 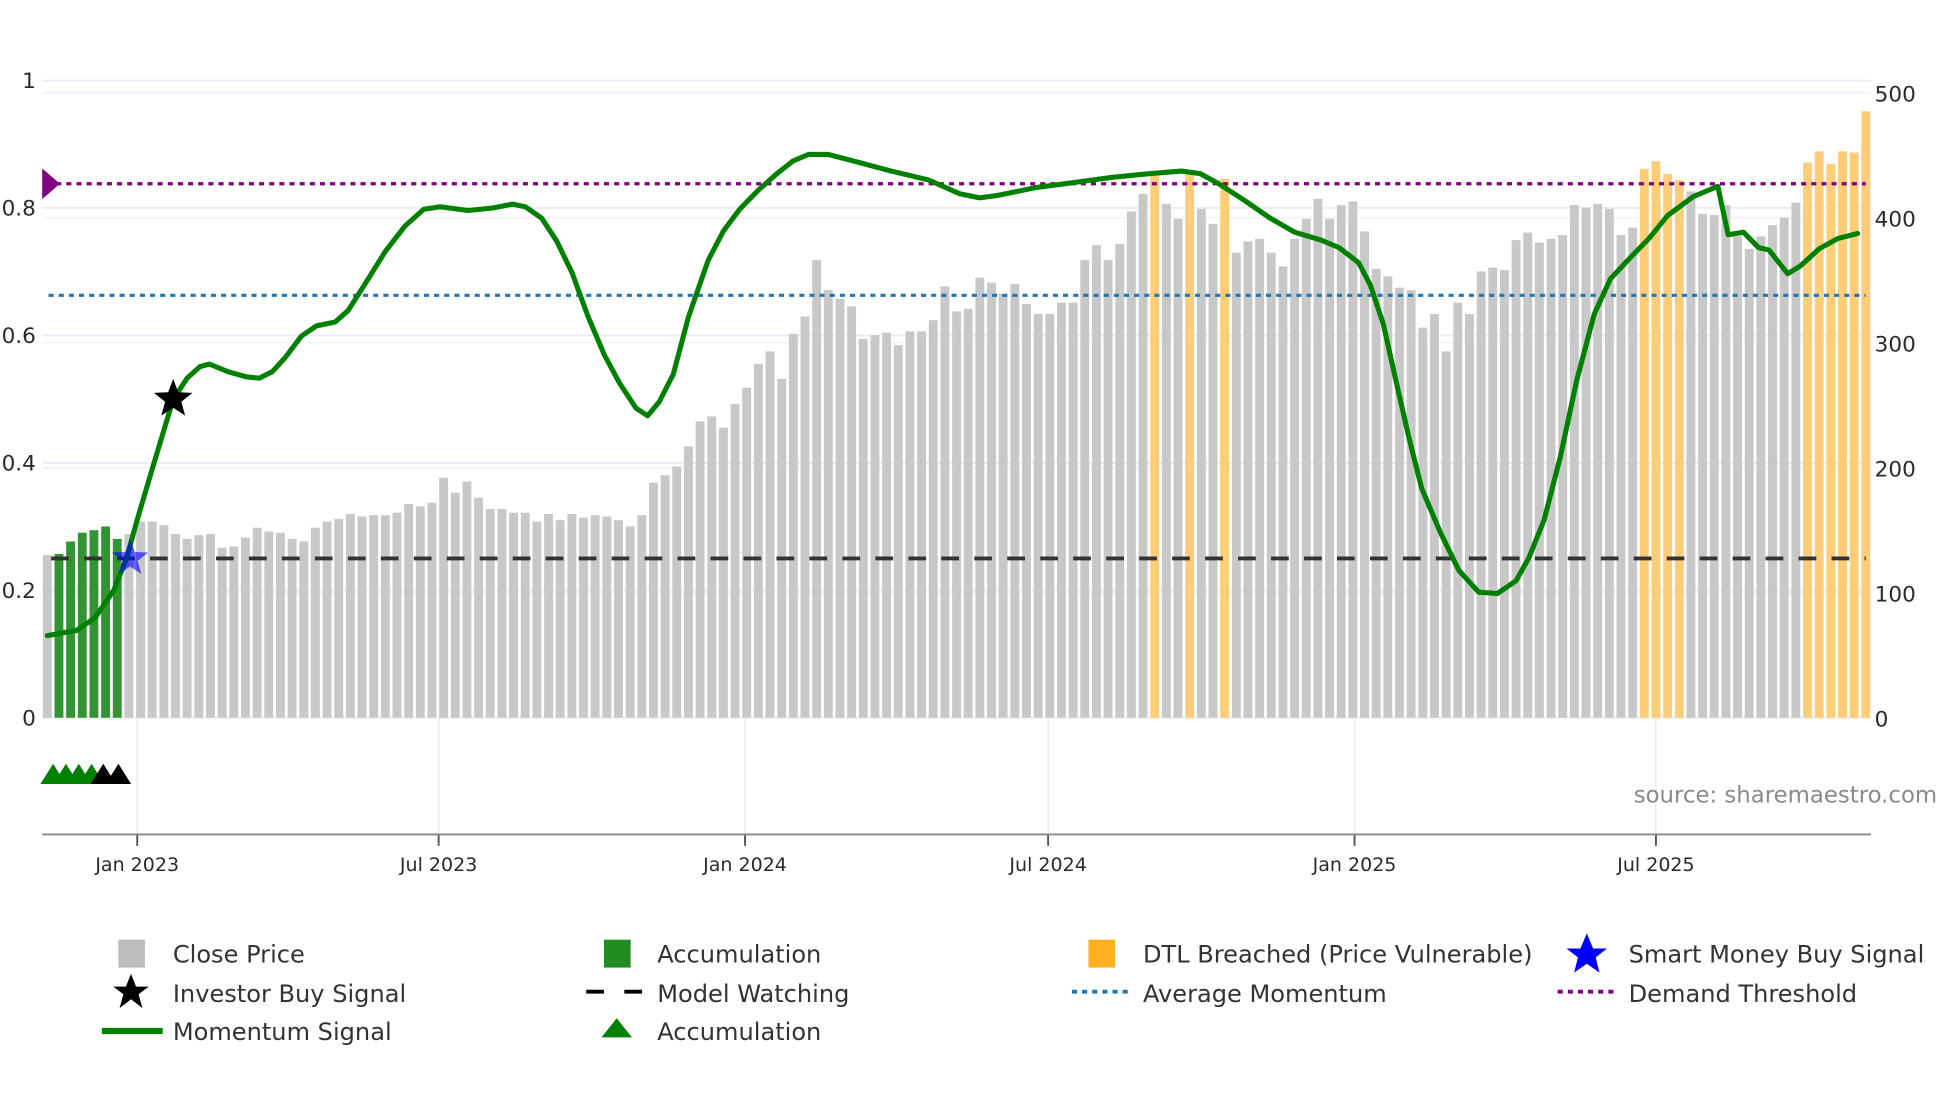 What do you see at coordinates (1047, 865) in the screenshot?
I see `x-tick-label: Jul 2024` at bounding box center [1047, 865].